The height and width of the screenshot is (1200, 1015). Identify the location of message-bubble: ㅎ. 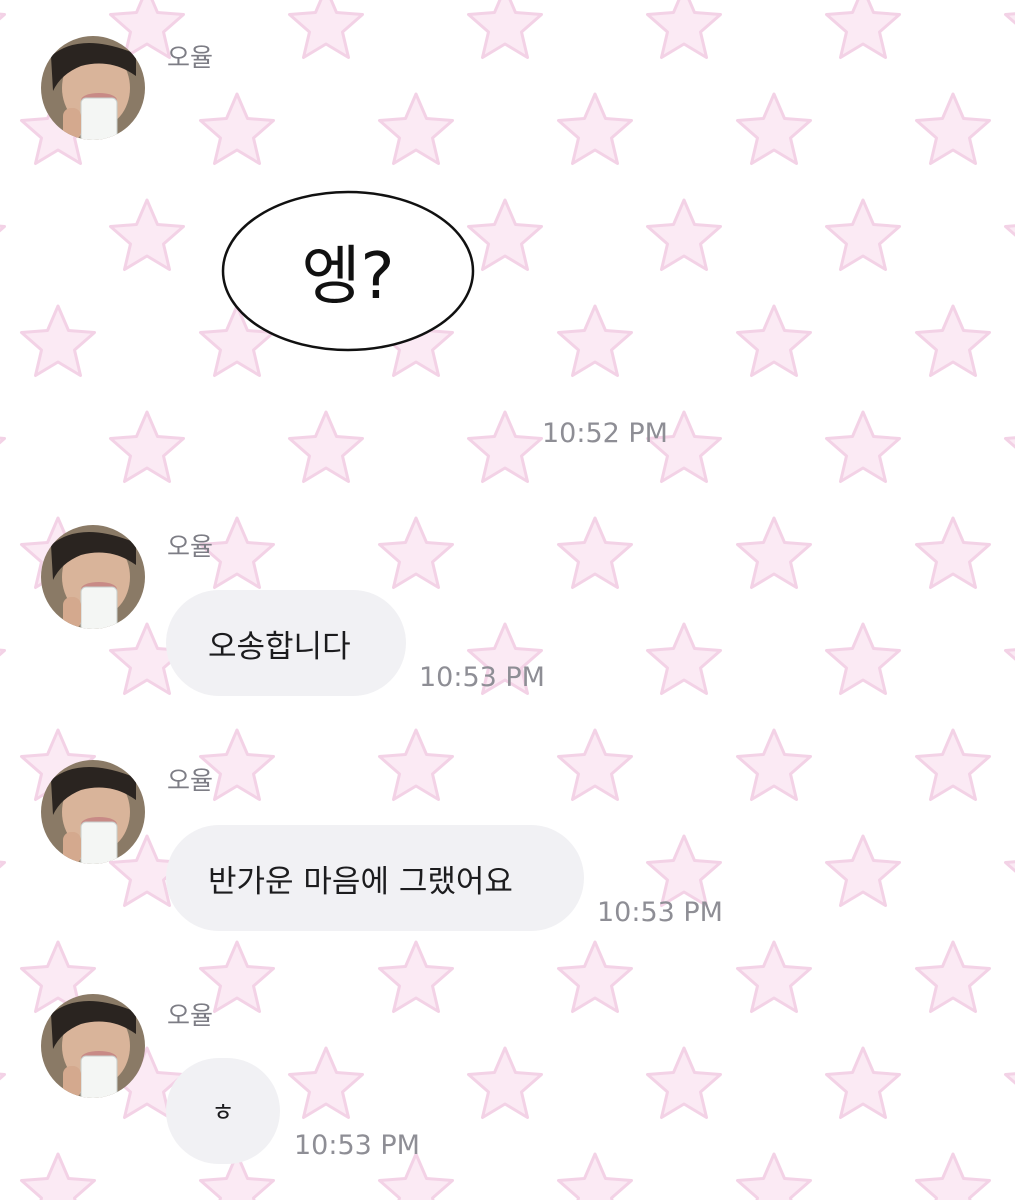
(223, 1111).